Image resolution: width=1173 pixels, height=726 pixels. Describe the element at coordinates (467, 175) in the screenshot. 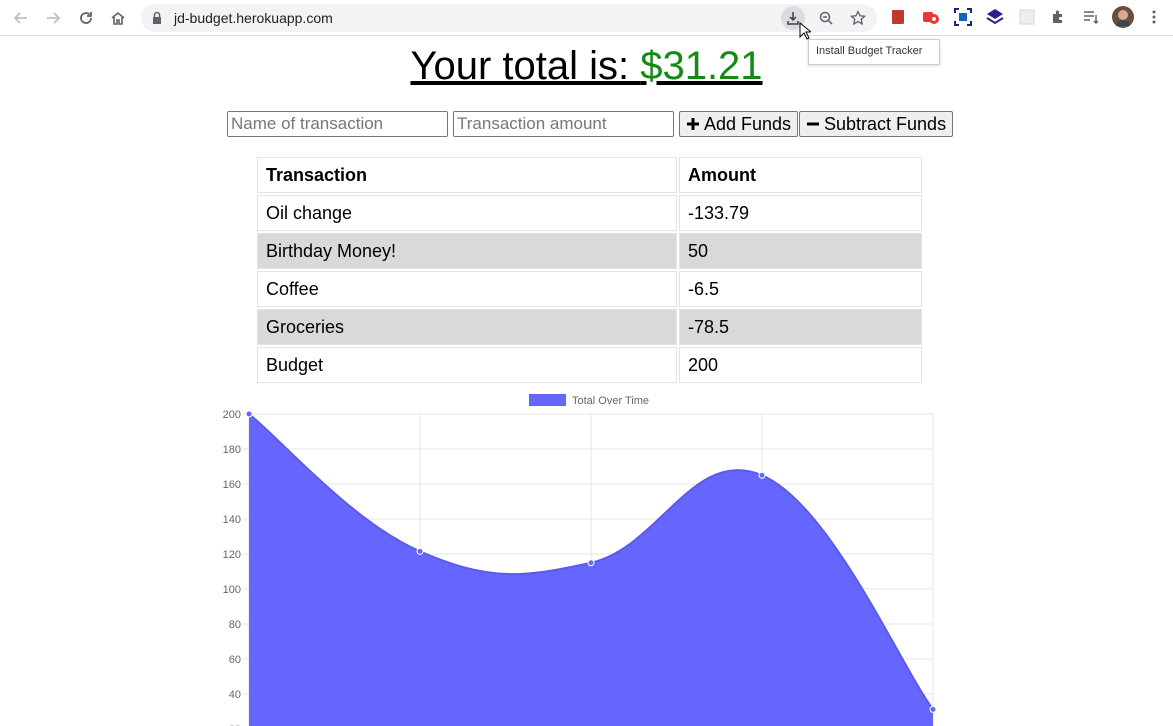

I see `column-header-transaction: Transaction` at that location.